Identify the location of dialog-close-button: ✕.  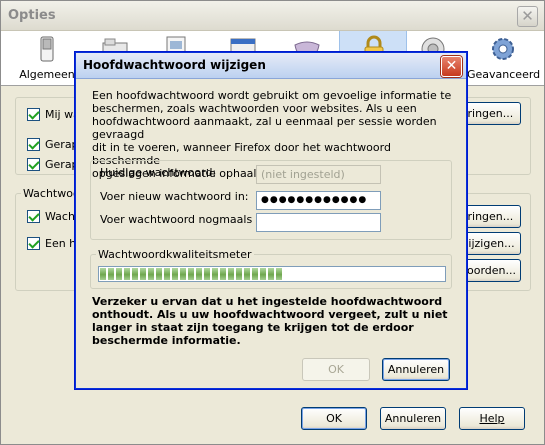
(451, 66).